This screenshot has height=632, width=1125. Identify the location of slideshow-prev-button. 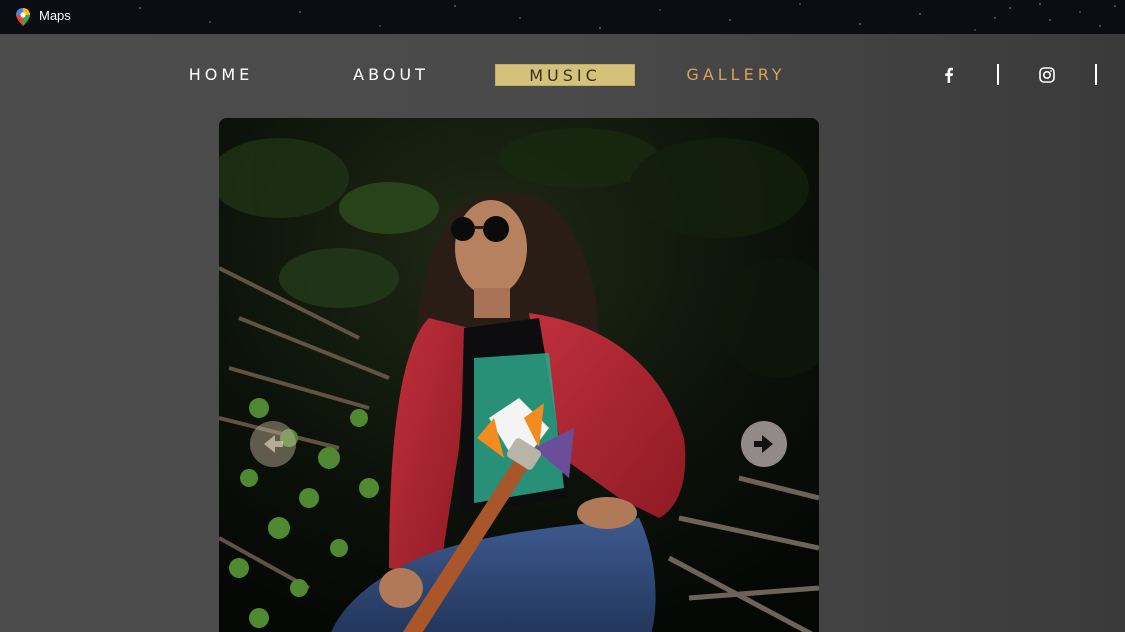
(273, 444).